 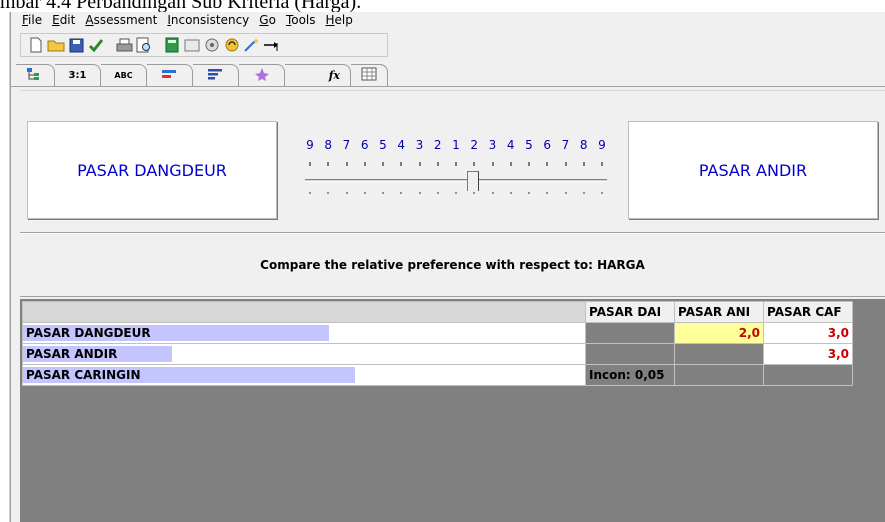 What do you see at coordinates (808, 312) in the screenshot?
I see `column-header: PASAR CAF` at bounding box center [808, 312].